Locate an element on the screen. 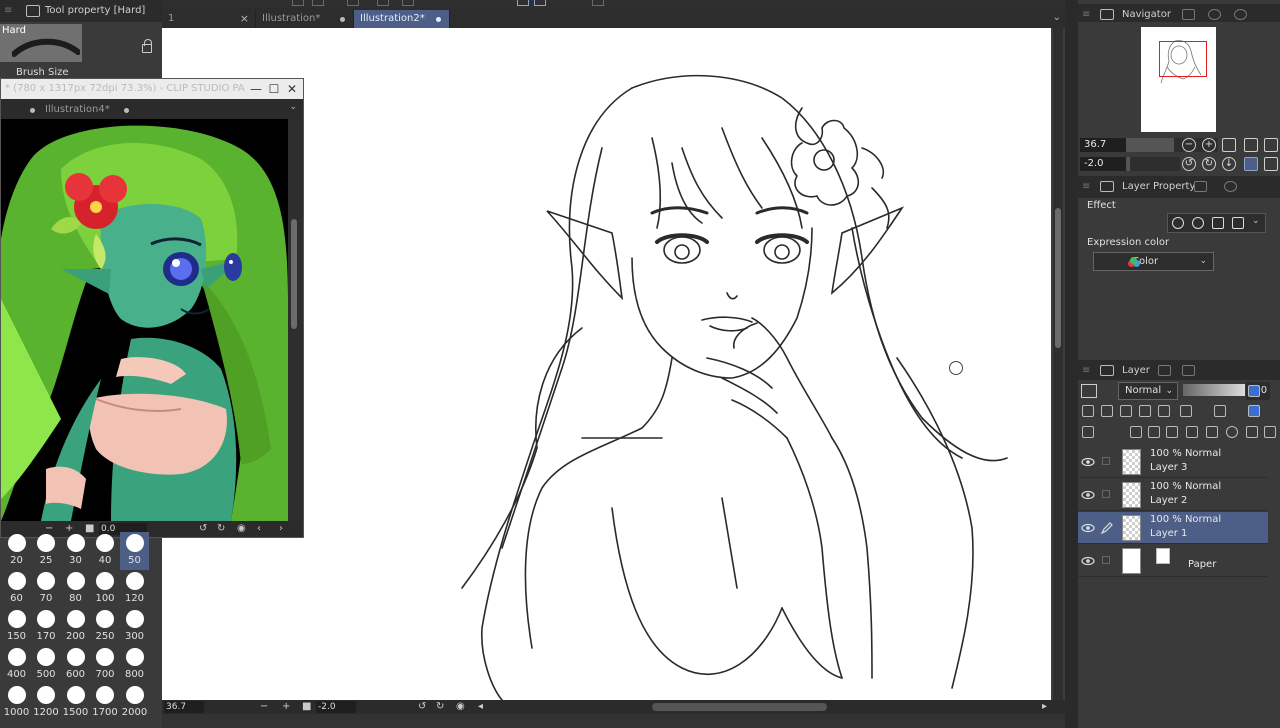 This screenshot has height=728, width=1280. brush-size-1000: 1000 is located at coordinates (16, 703).